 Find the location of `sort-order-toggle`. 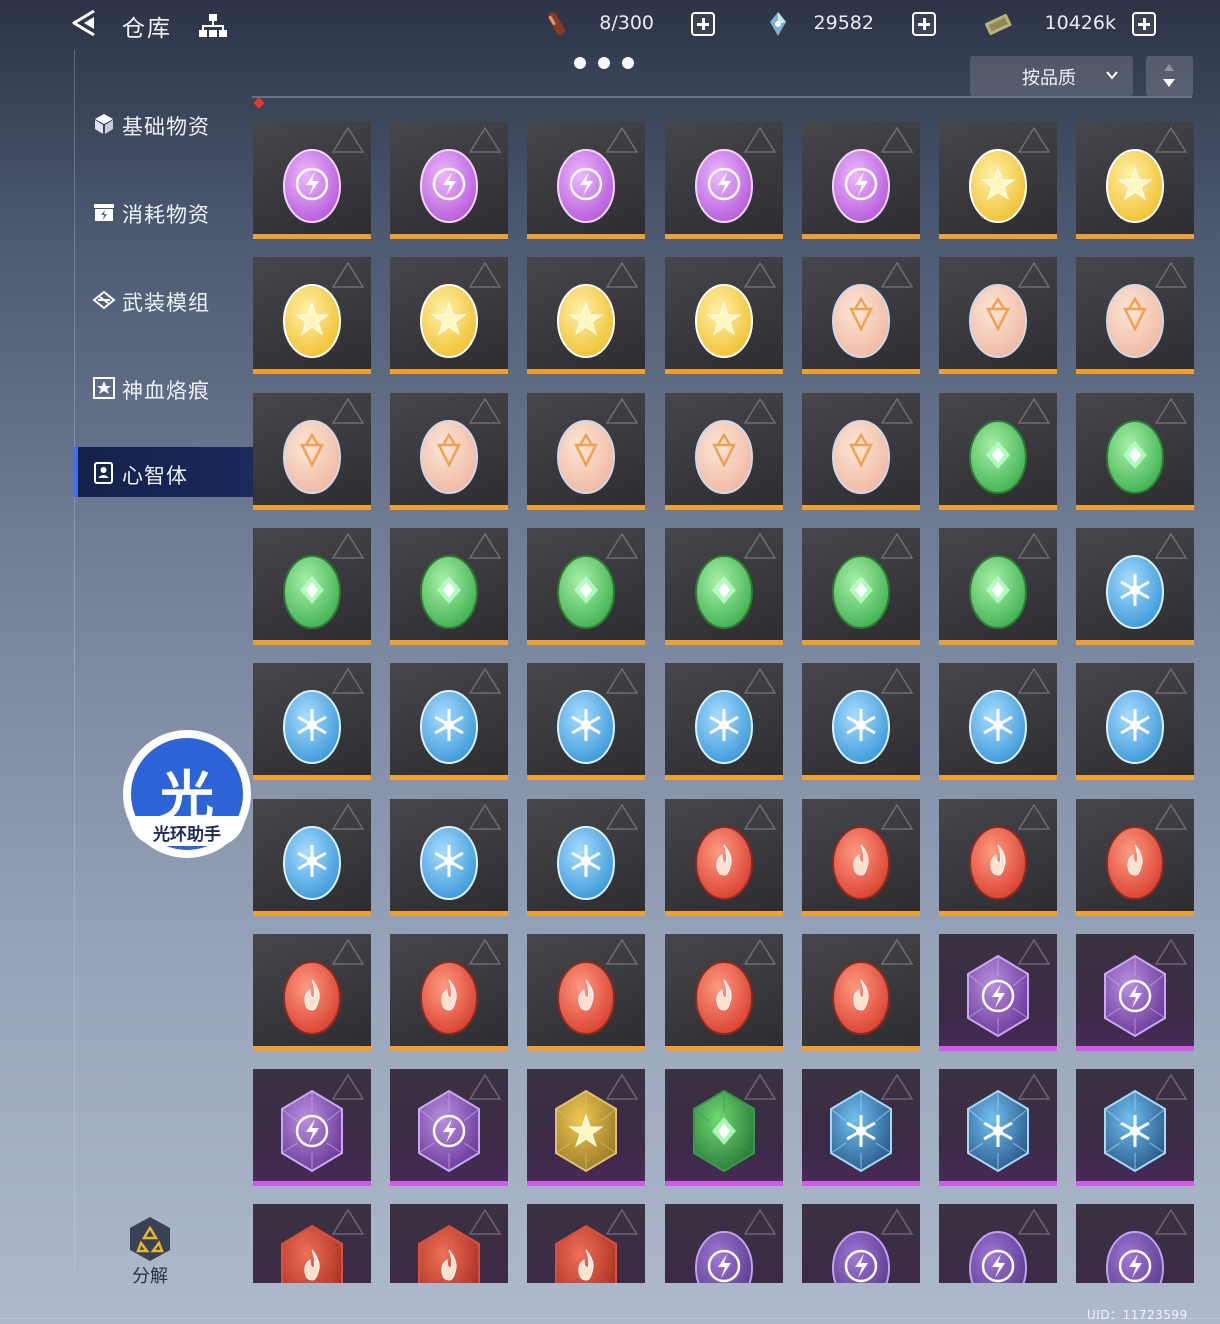

sort-order-toggle is located at coordinates (1169, 76).